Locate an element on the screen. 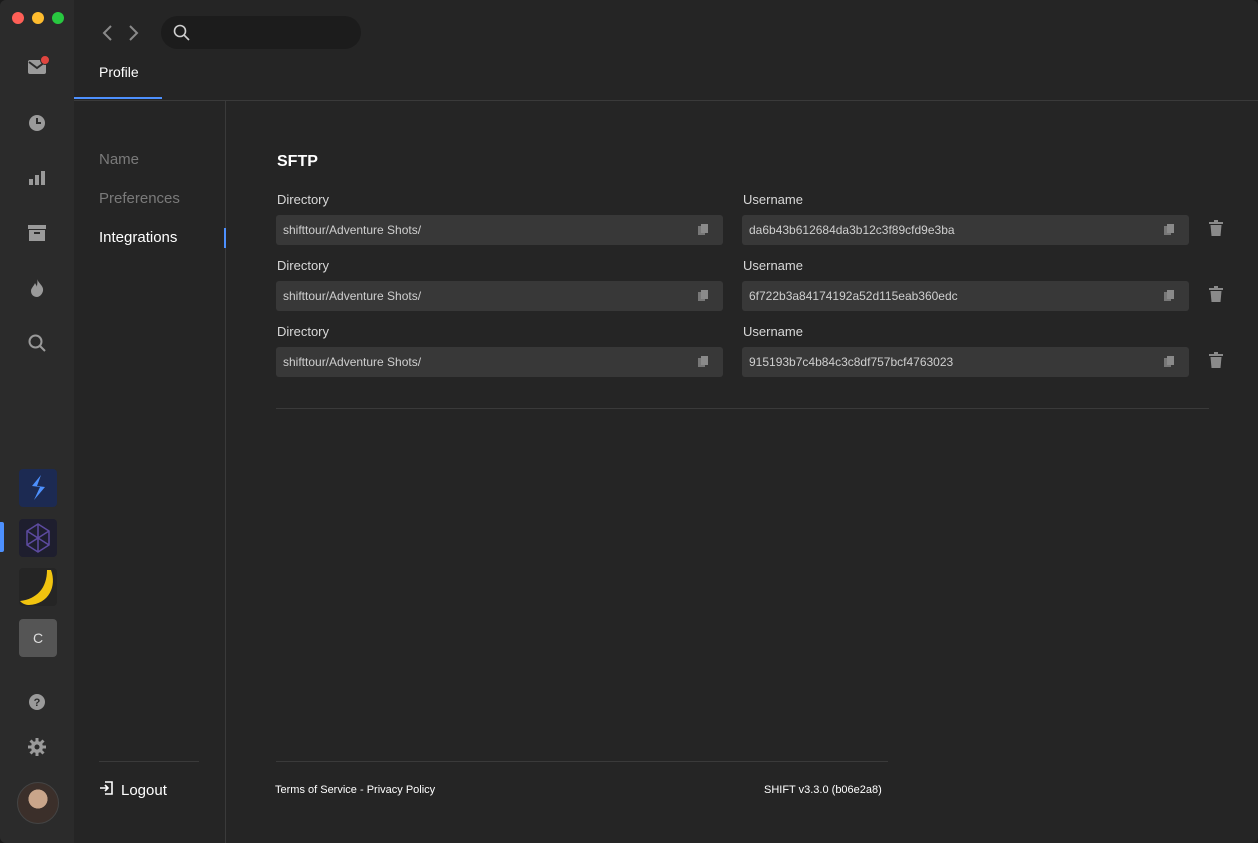  subnav-item-preferences: Preferences is located at coordinates (139, 198).